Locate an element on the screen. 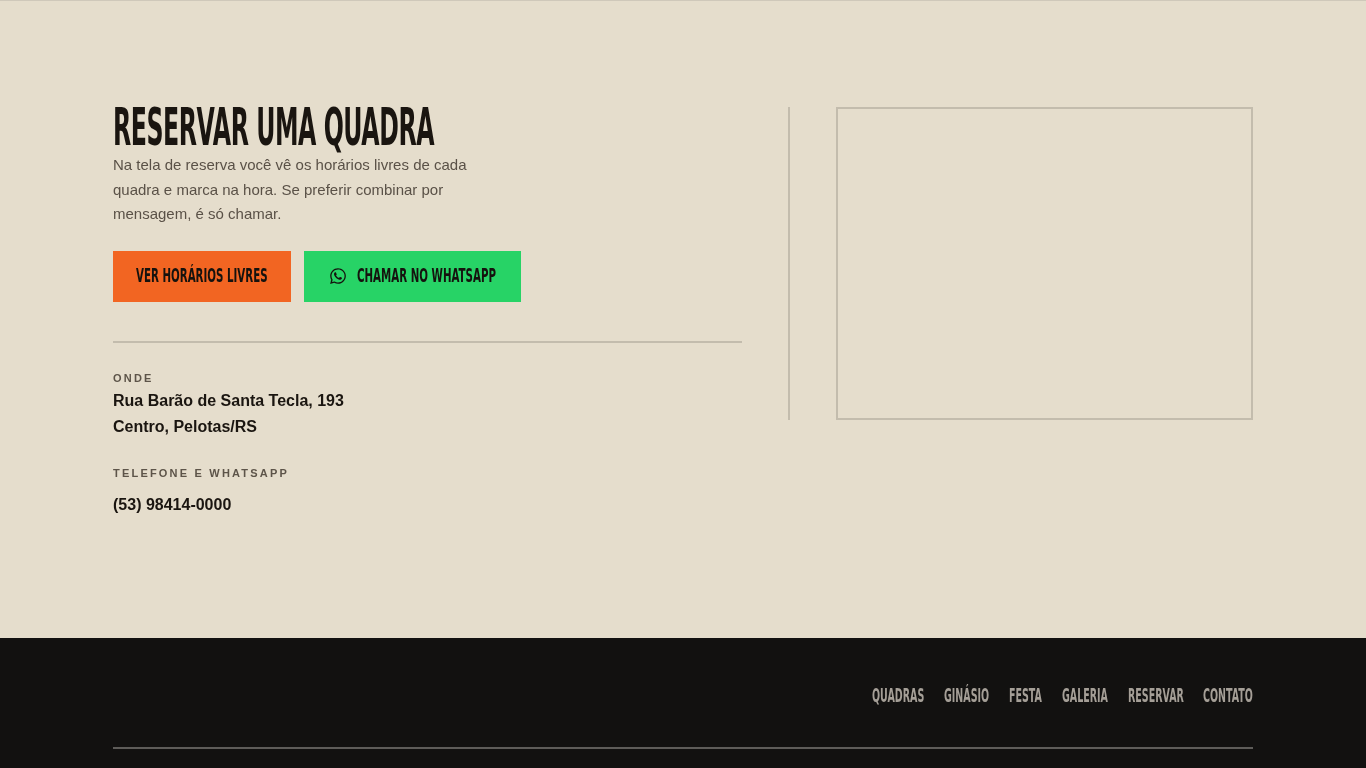 The image size is (1366, 768). detail-value: Rua Barão de Santa Tecla, 193 is located at coordinates (228, 400).